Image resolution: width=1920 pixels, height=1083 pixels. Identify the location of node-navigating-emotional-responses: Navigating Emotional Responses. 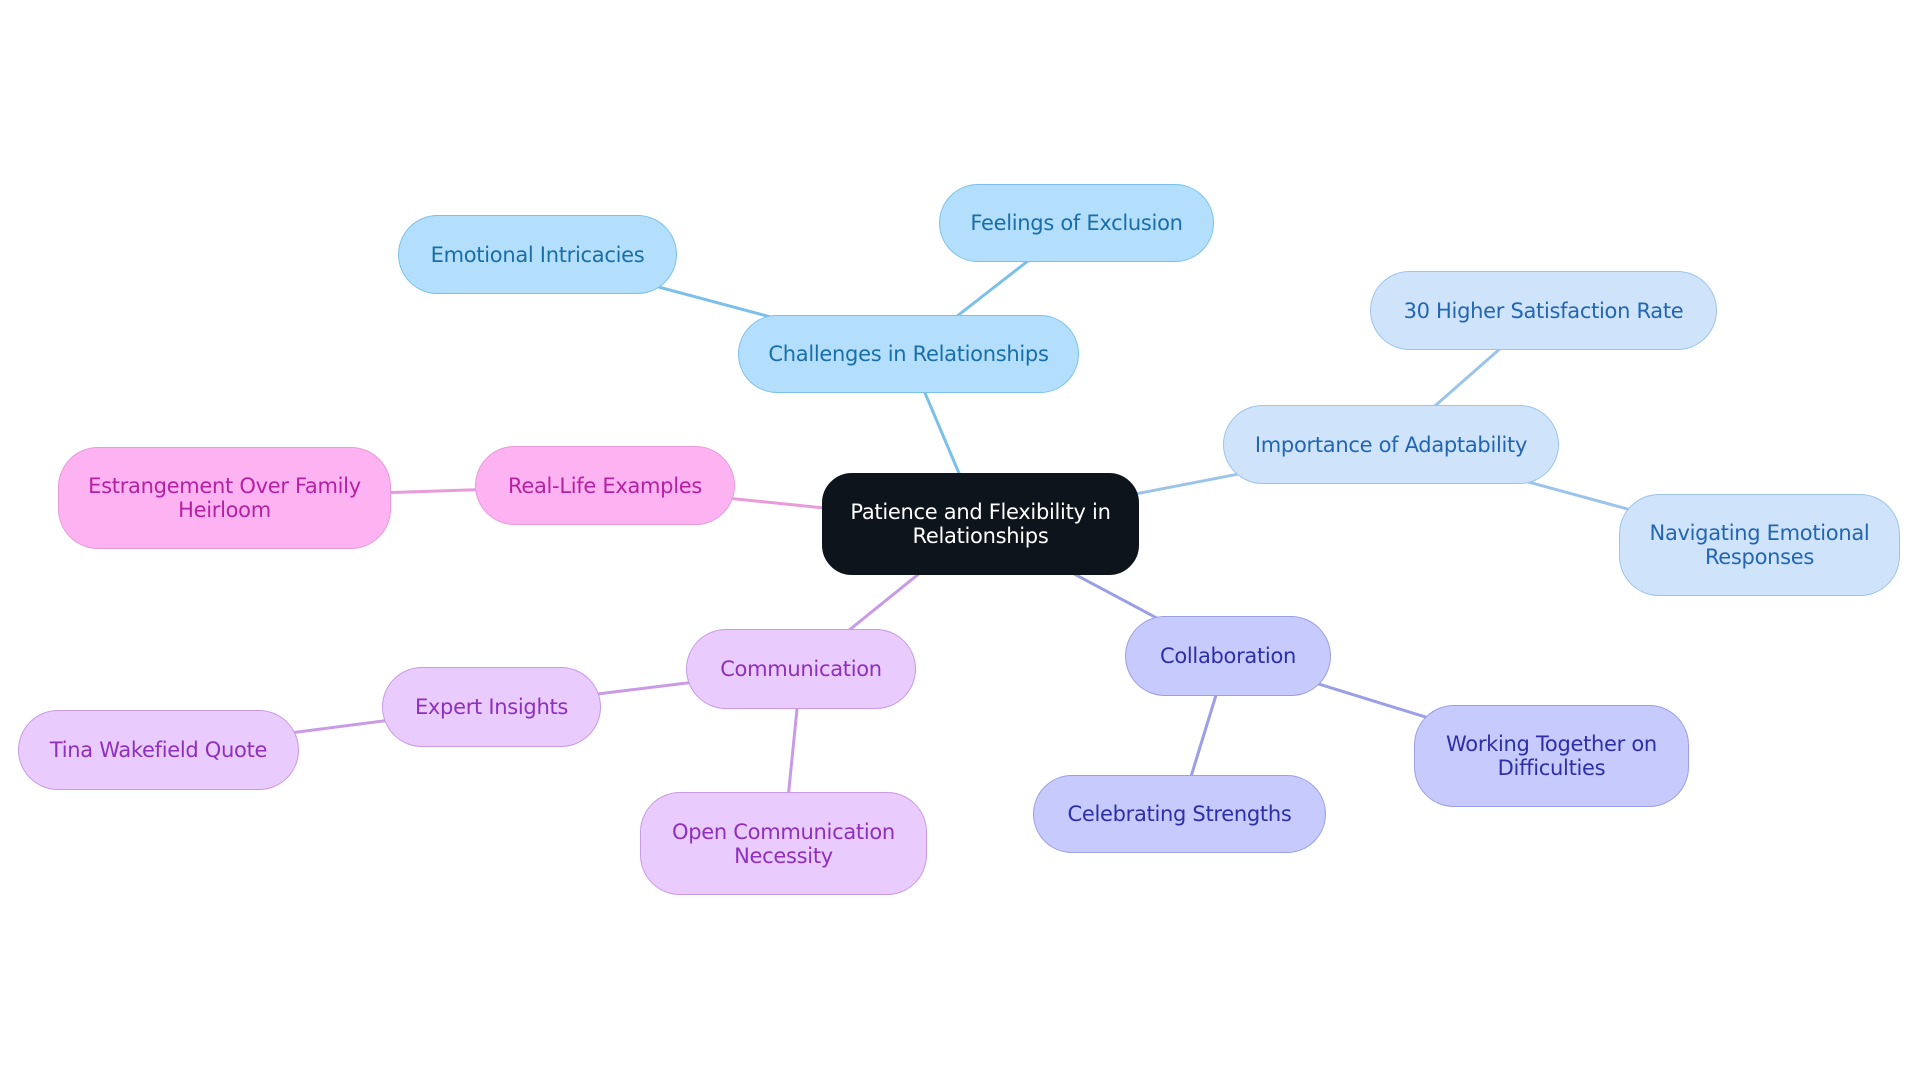
(1759, 545).